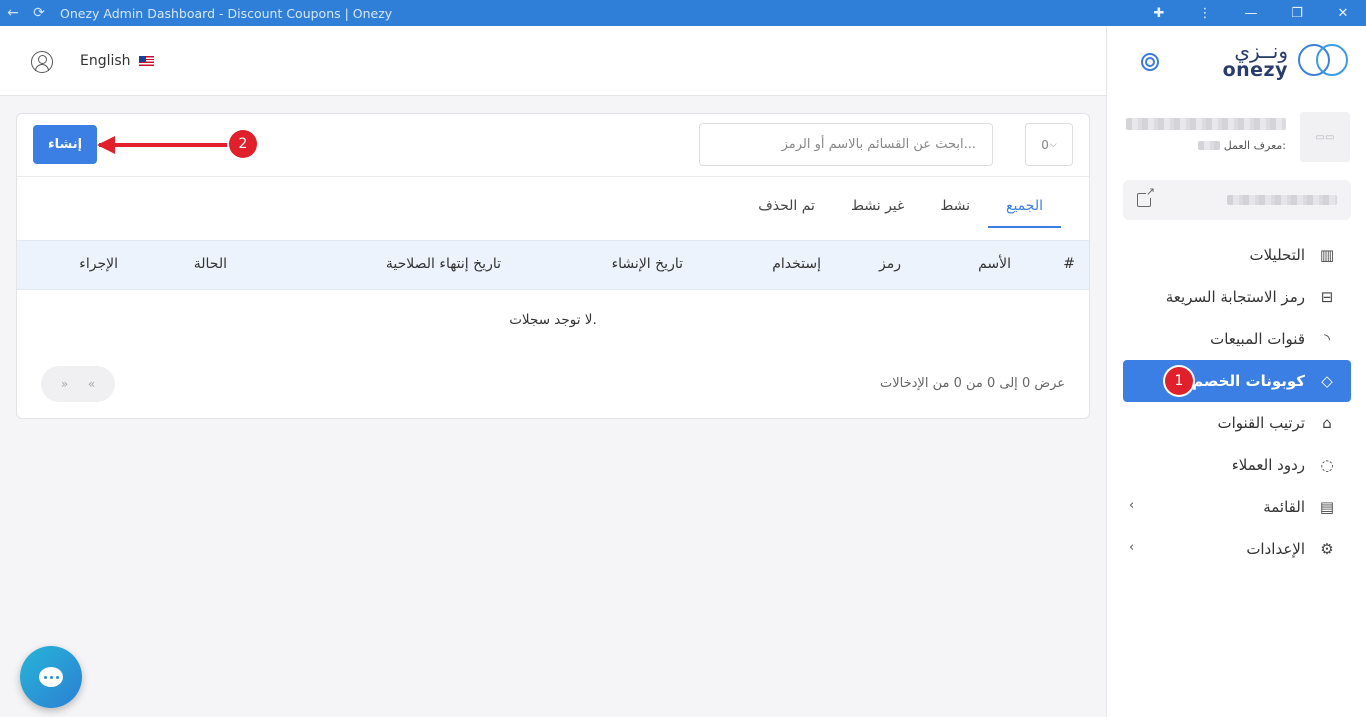 Image resolution: width=1366 pixels, height=717 pixels. What do you see at coordinates (146, 61) in the screenshot?
I see `us-flag-icon` at bounding box center [146, 61].